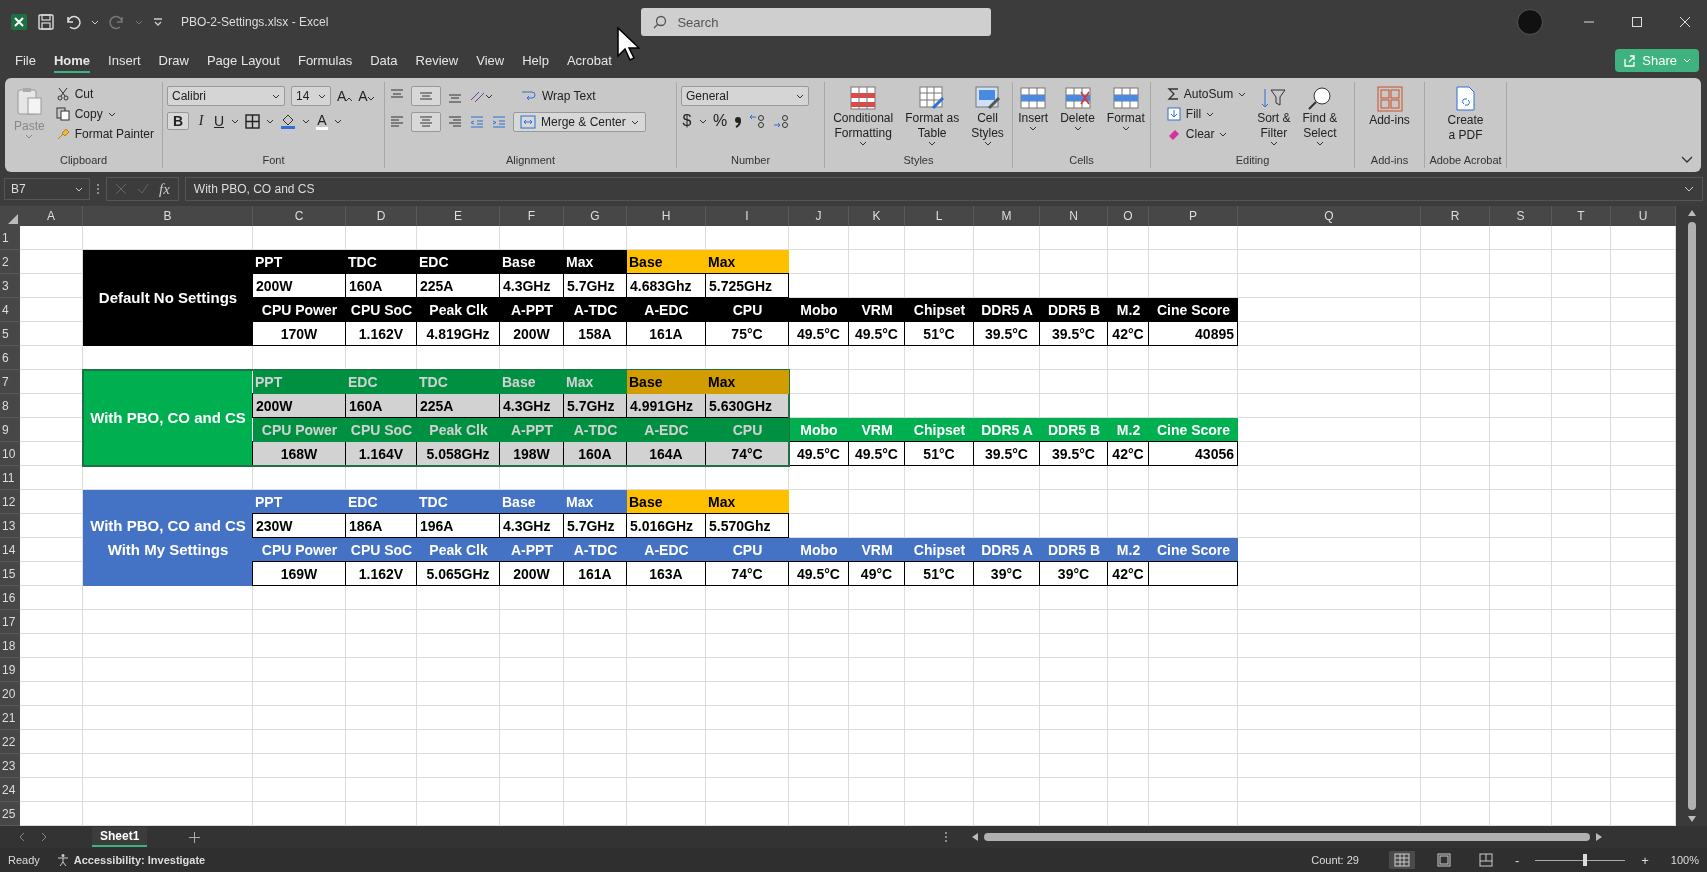  Describe the element at coordinates (1581, 216) in the screenshot. I see `column-header: T` at that location.